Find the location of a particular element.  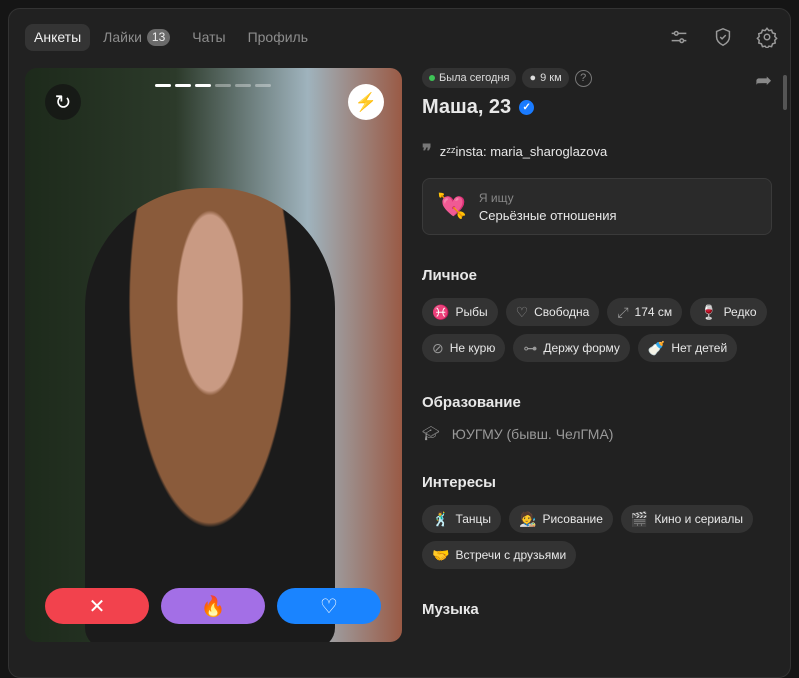

shield-check-icon is located at coordinates (723, 37).